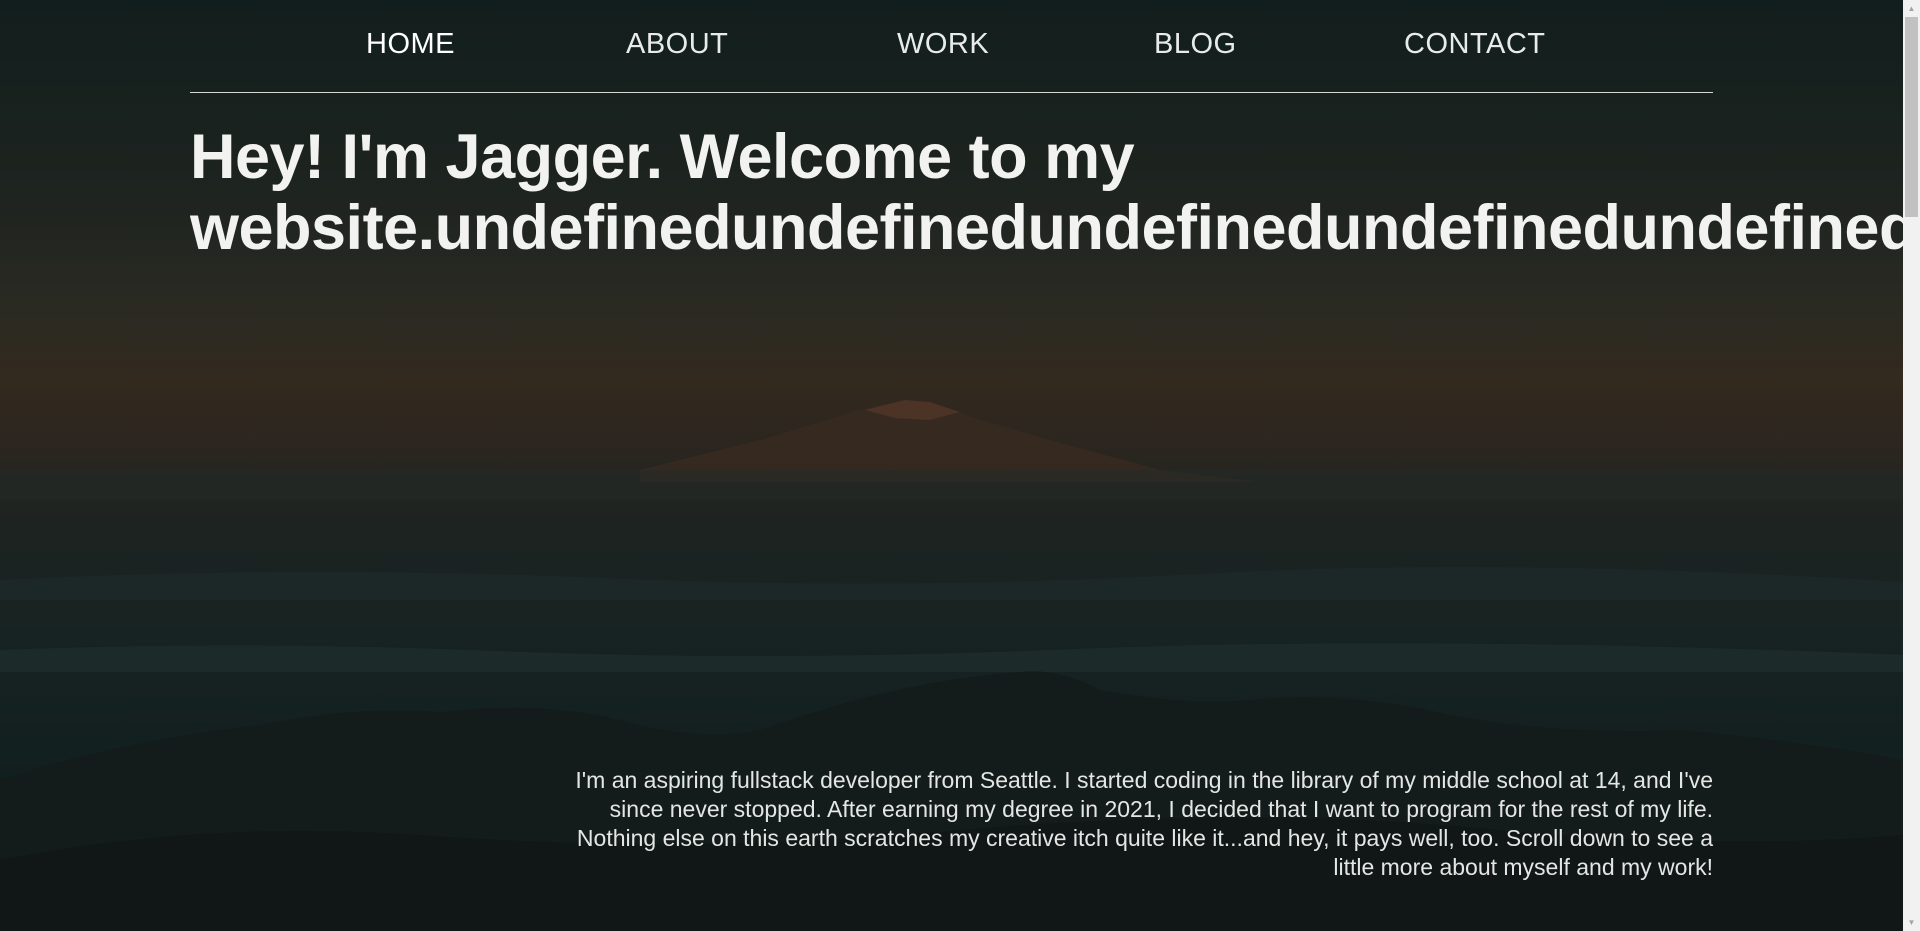 The image size is (1920, 931). What do you see at coordinates (943, 44) in the screenshot?
I see `nav-work-link: WORK` at bounding box center [943, 44].